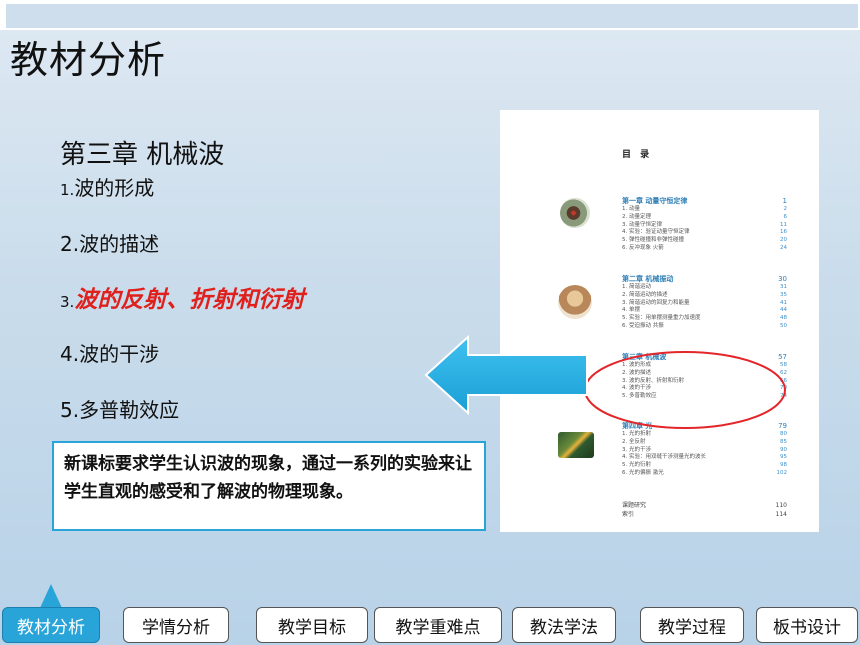  Describe the element at coordinates (67, 302) in the screenshot. I see `topic-3-number: 3.` at that location.